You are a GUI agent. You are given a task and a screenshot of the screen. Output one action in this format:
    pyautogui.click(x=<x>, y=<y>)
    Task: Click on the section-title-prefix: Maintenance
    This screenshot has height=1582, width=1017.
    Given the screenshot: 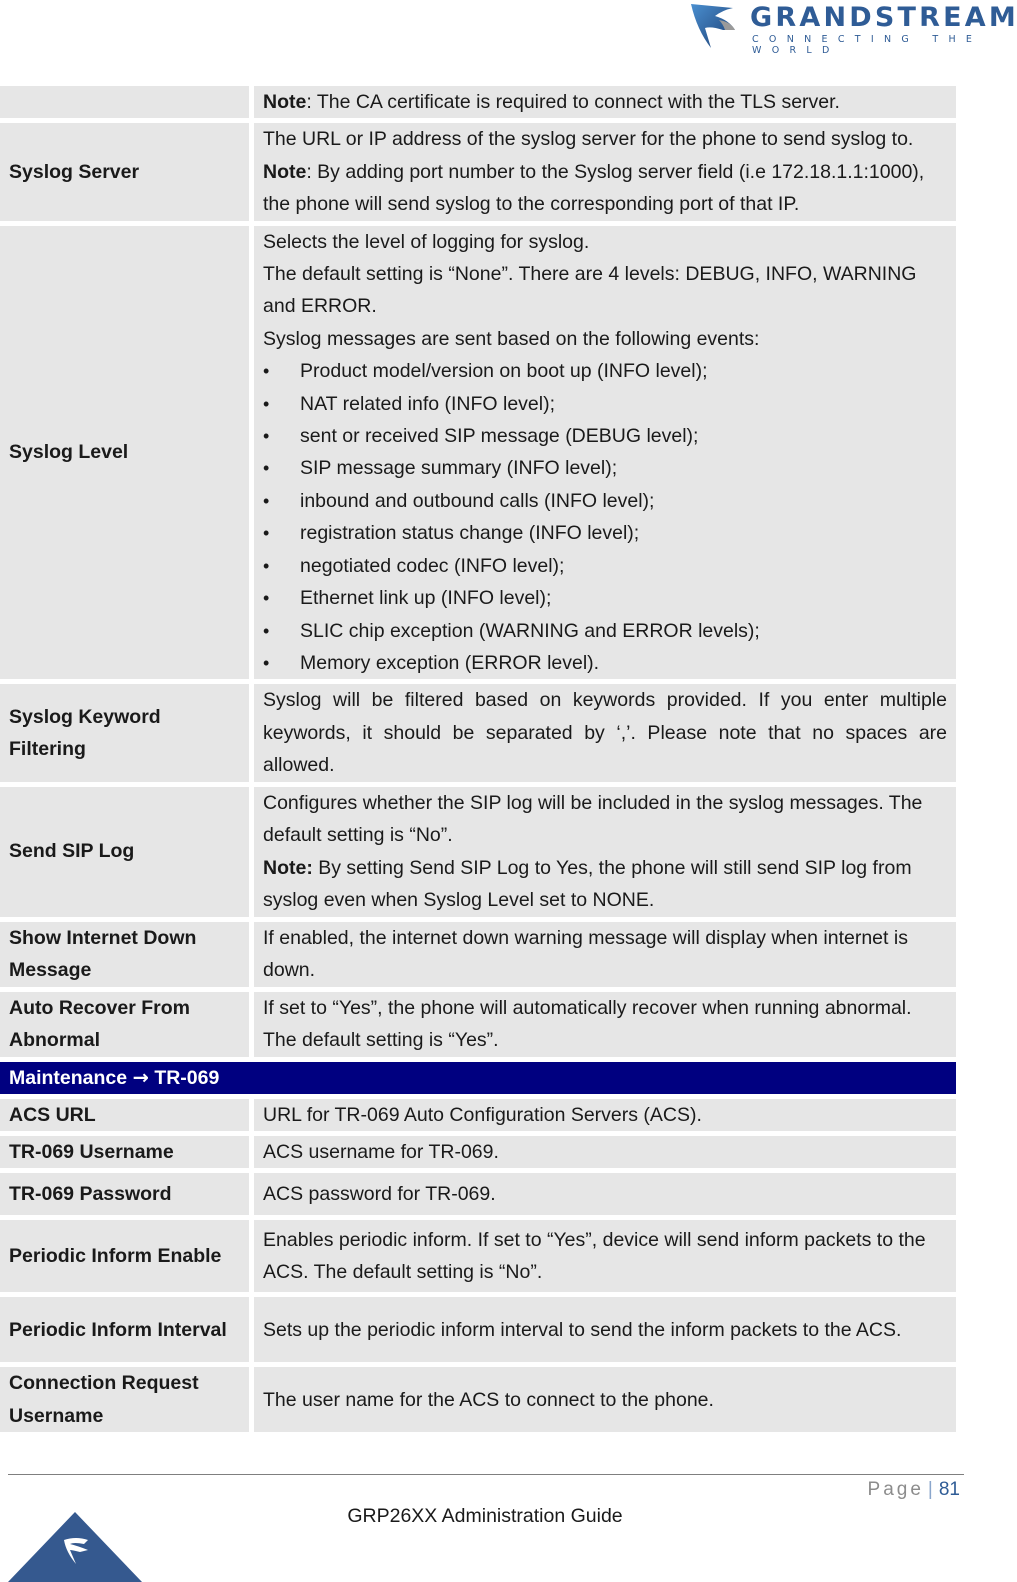 What is the action you would take?
    pyautogui.click(x=68, y=1077)
    